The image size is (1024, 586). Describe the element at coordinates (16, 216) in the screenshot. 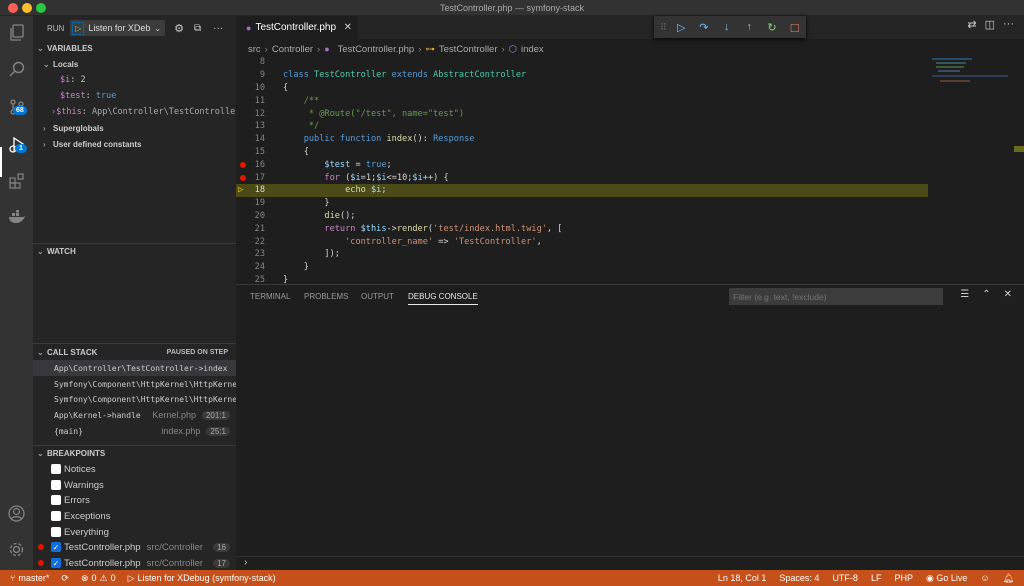

I see `docker-icon` at that location.